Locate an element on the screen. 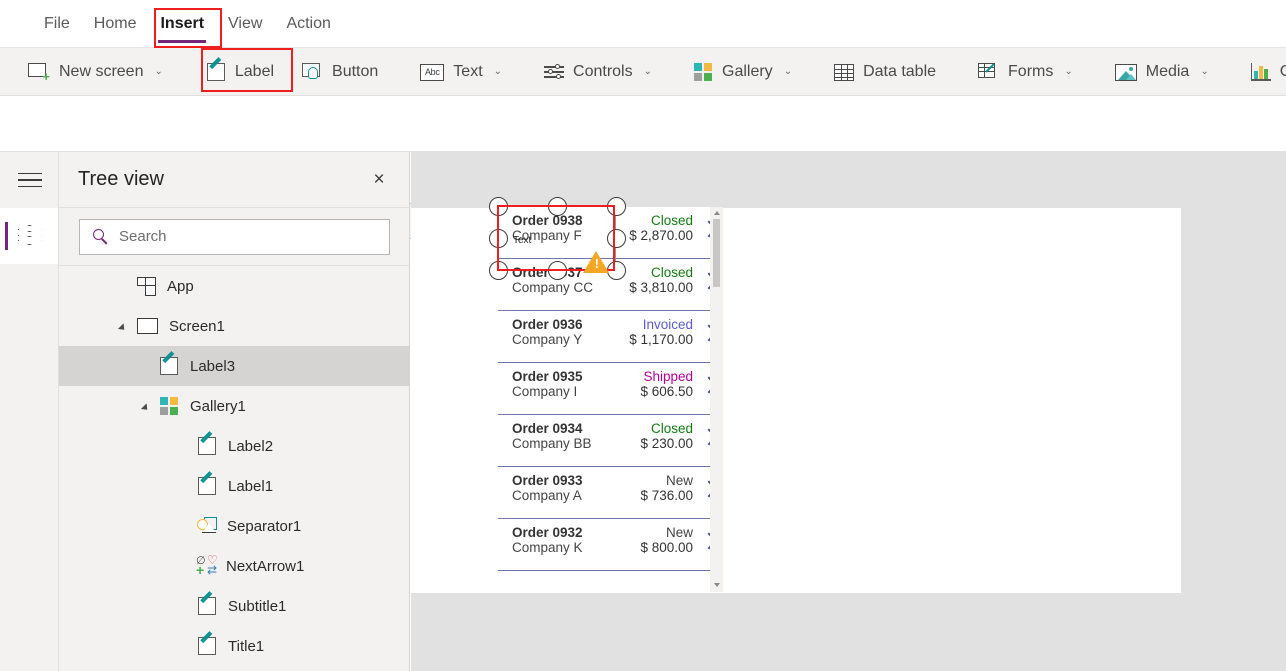  order-company: Company CC is located at coordinates (553, 287).